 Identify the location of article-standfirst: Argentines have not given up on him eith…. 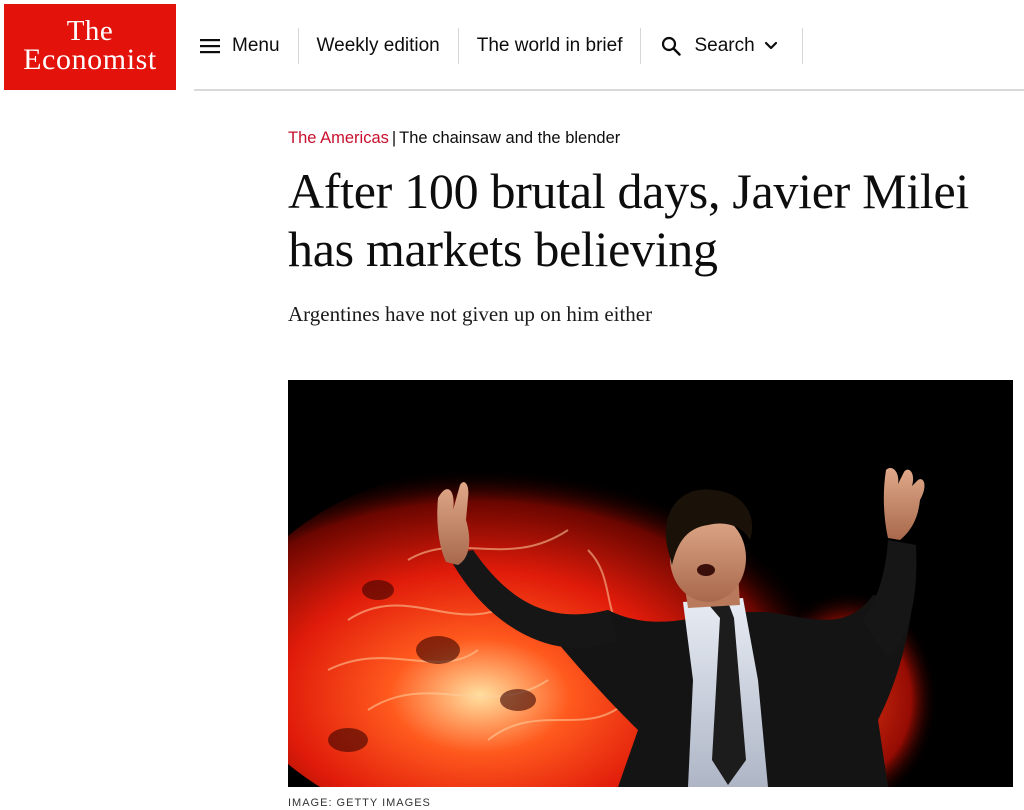
(470, 314).